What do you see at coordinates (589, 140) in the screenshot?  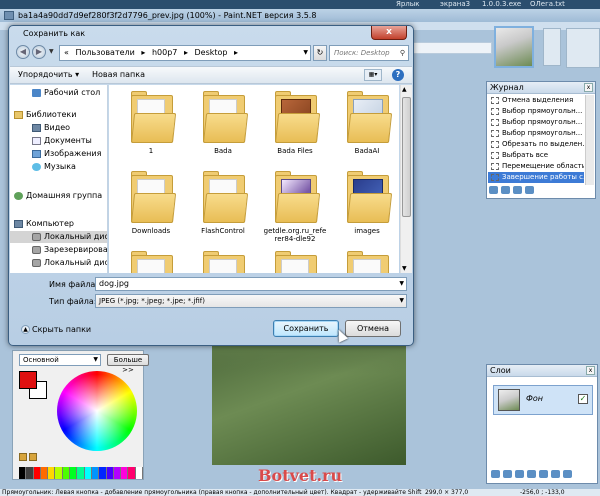 I see `history-scrollbar` at bounding box center [589, 140].